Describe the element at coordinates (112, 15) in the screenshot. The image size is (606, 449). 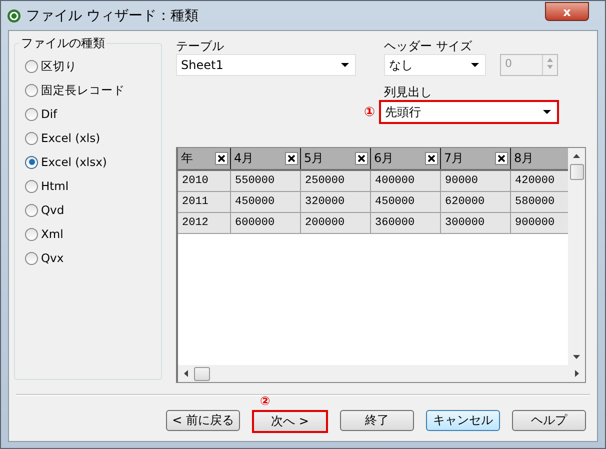
I see `window-title: ファイル ウィザード：種類` at that location.